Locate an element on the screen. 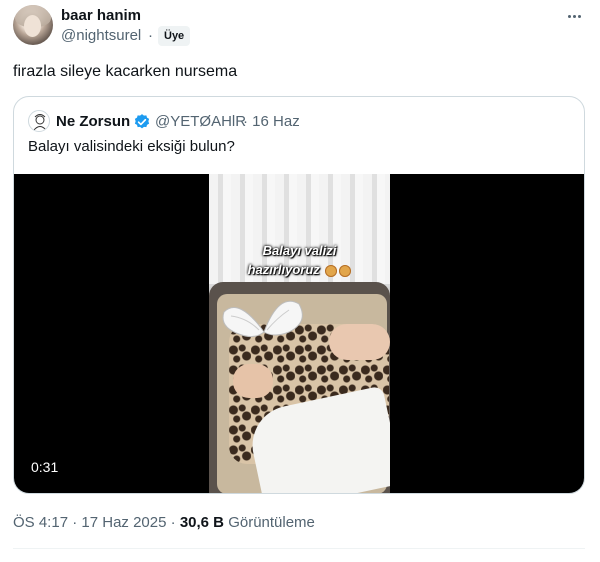 The height and width of the screenshot is (562, 600). quoted-author-avatar is located at coordinates (39, 121).